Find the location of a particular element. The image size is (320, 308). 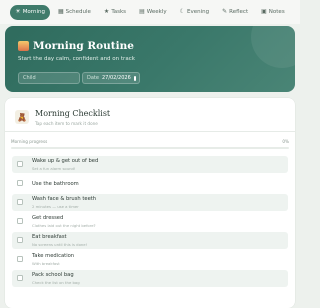

progress-bar is located at coordinates (150, 148).